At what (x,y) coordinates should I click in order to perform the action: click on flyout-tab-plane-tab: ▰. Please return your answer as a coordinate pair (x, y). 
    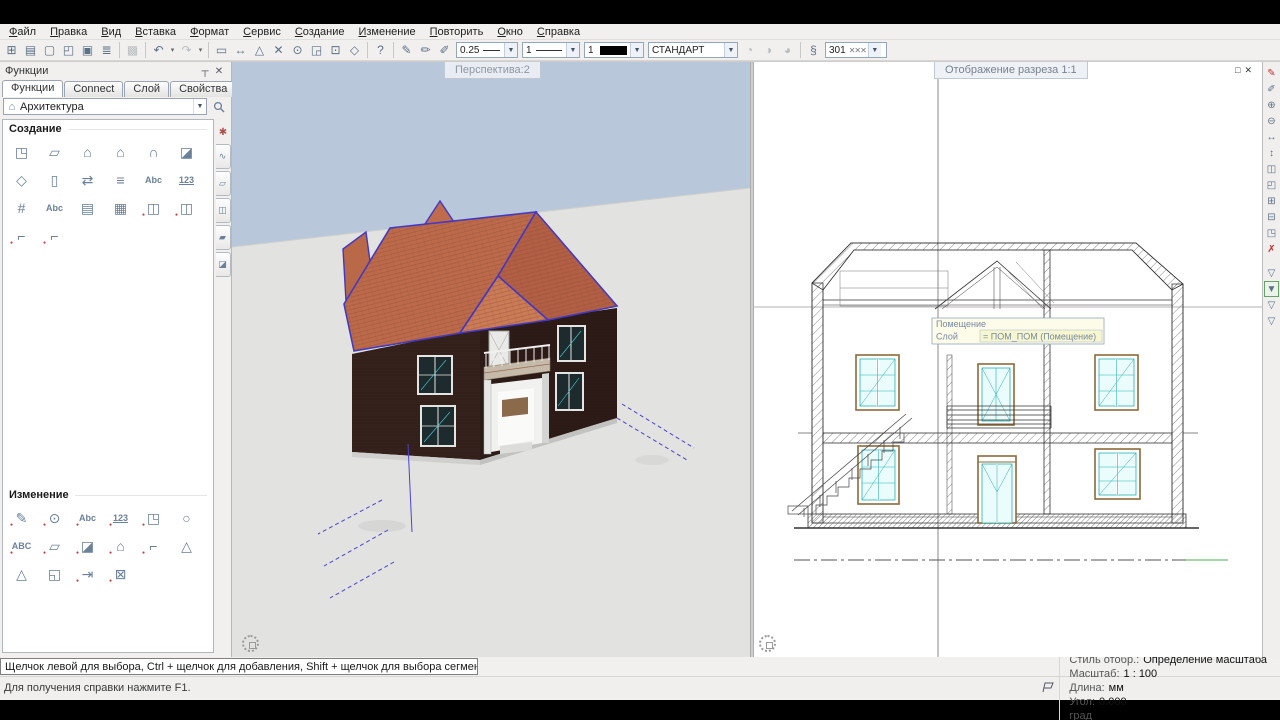
    Looking at the image, I should click on (223, 237).